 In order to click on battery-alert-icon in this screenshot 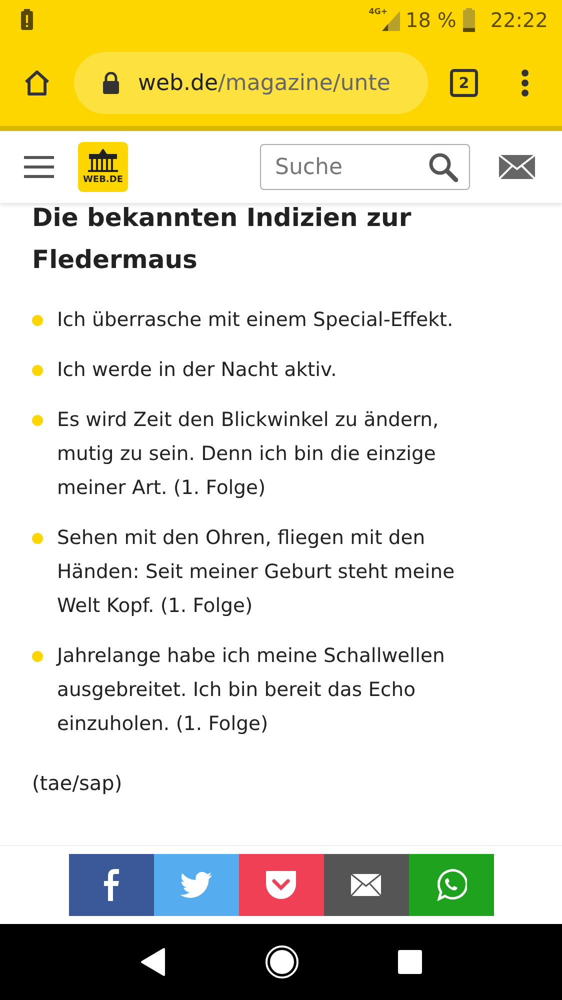, I will do `click(27, 20)`.